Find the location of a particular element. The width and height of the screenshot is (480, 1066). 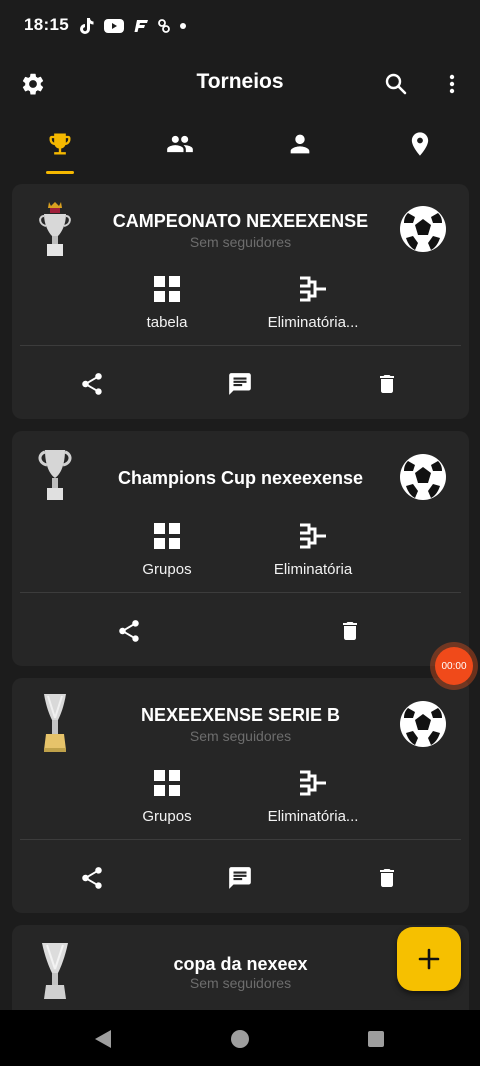

tab-bar is located at coordinates (240, 148).